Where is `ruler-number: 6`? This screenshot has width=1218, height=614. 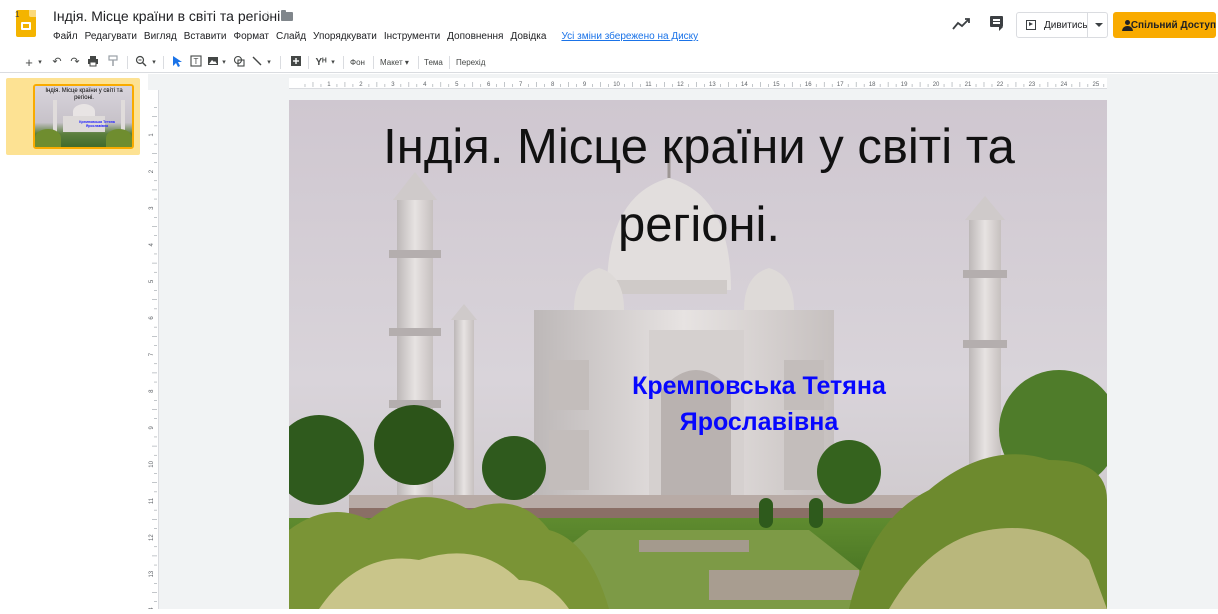
ruler-number: 6 is located at coordinates (152, 318).